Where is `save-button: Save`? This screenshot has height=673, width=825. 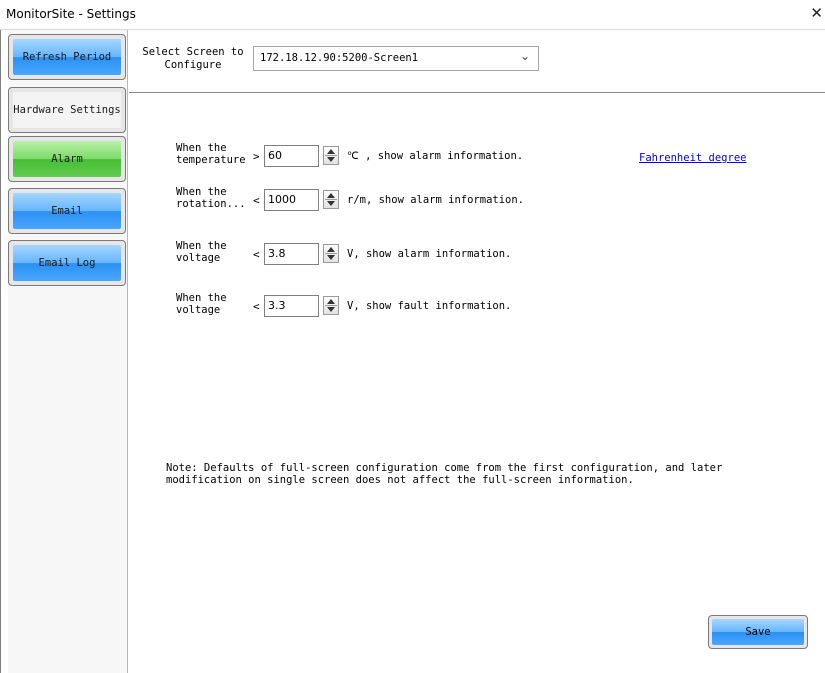
save-button: Save is located at coordinates (758, 632).